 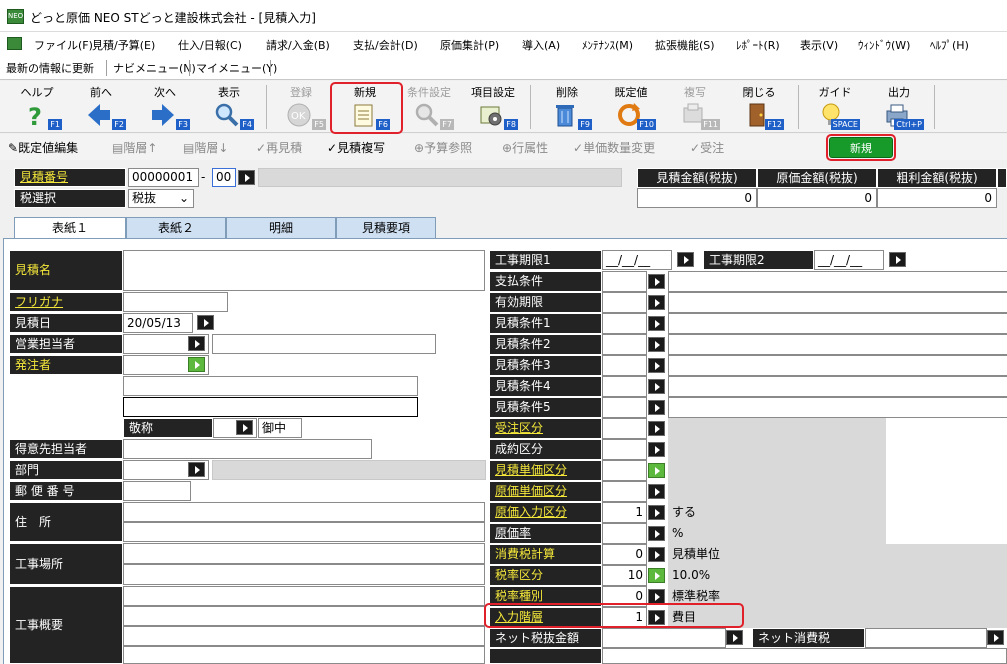 I want to click on register-button: 登録 OK F5, so click(x=301, y=107).